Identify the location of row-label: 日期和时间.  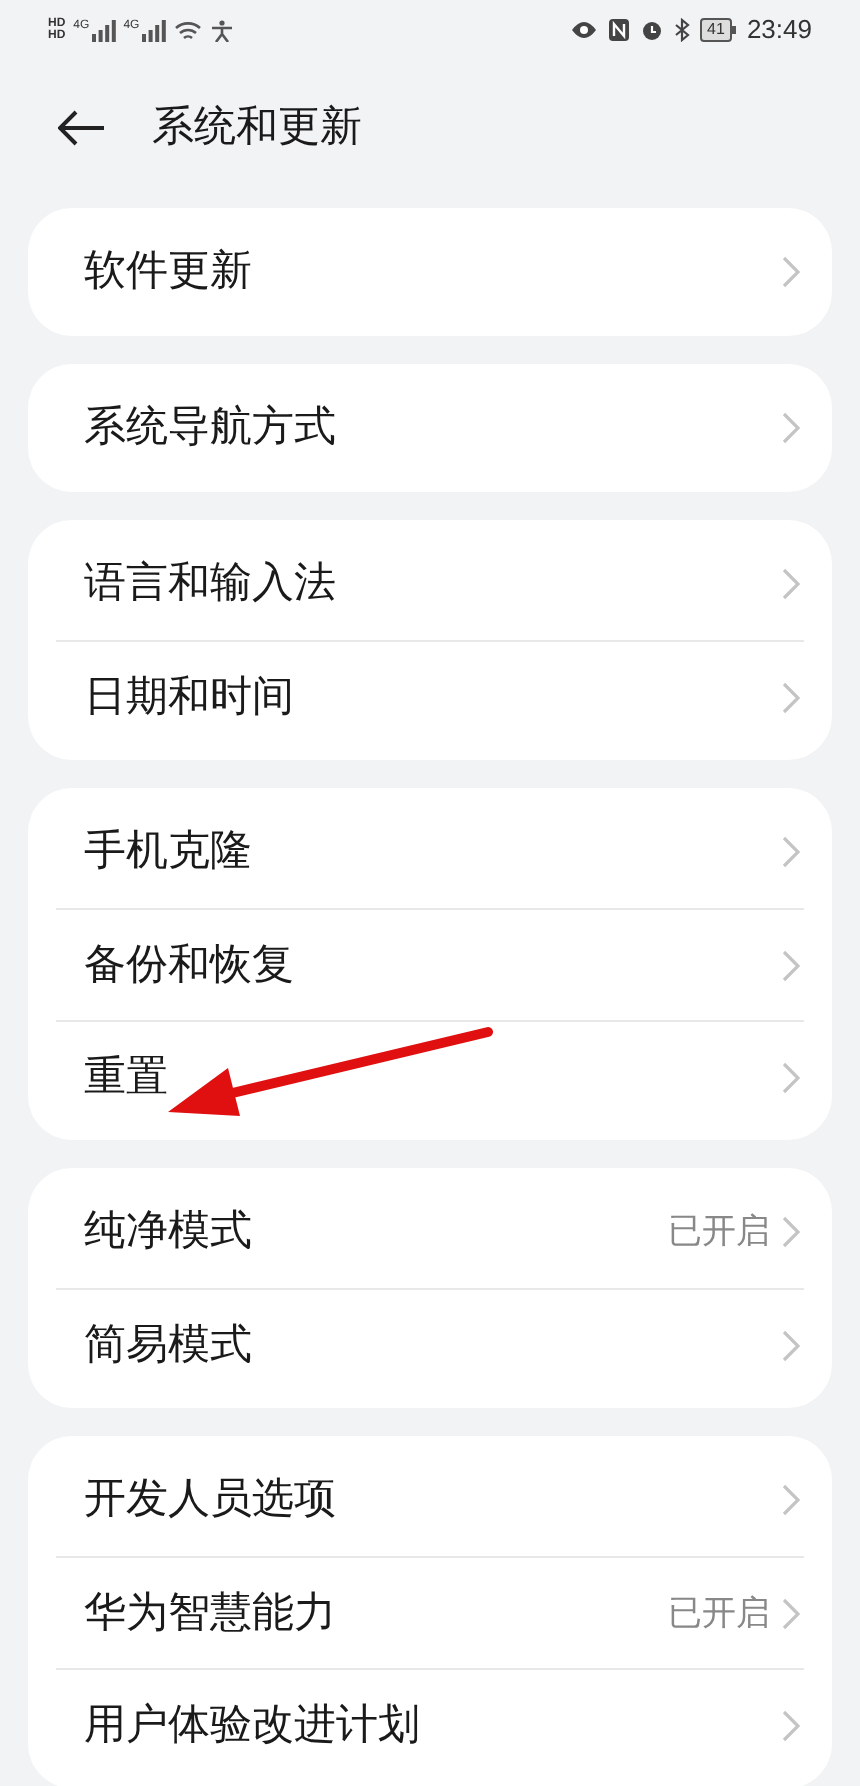
(189, 697).